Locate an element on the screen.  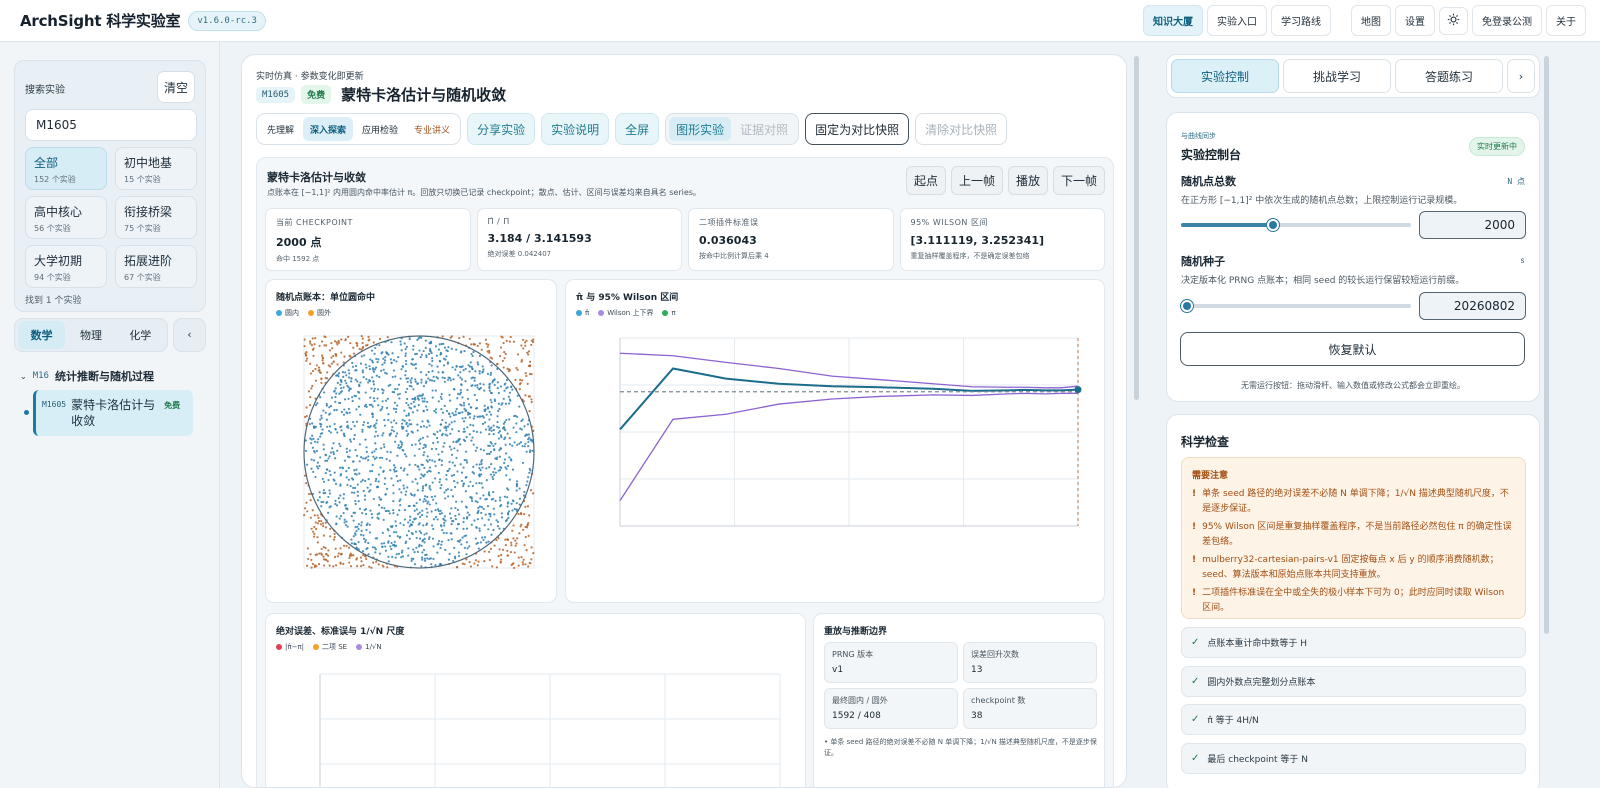
tree-item-m1605: M1605 蒙特卡洛估计与收敛 免费 is located at coordinates (113, 413).